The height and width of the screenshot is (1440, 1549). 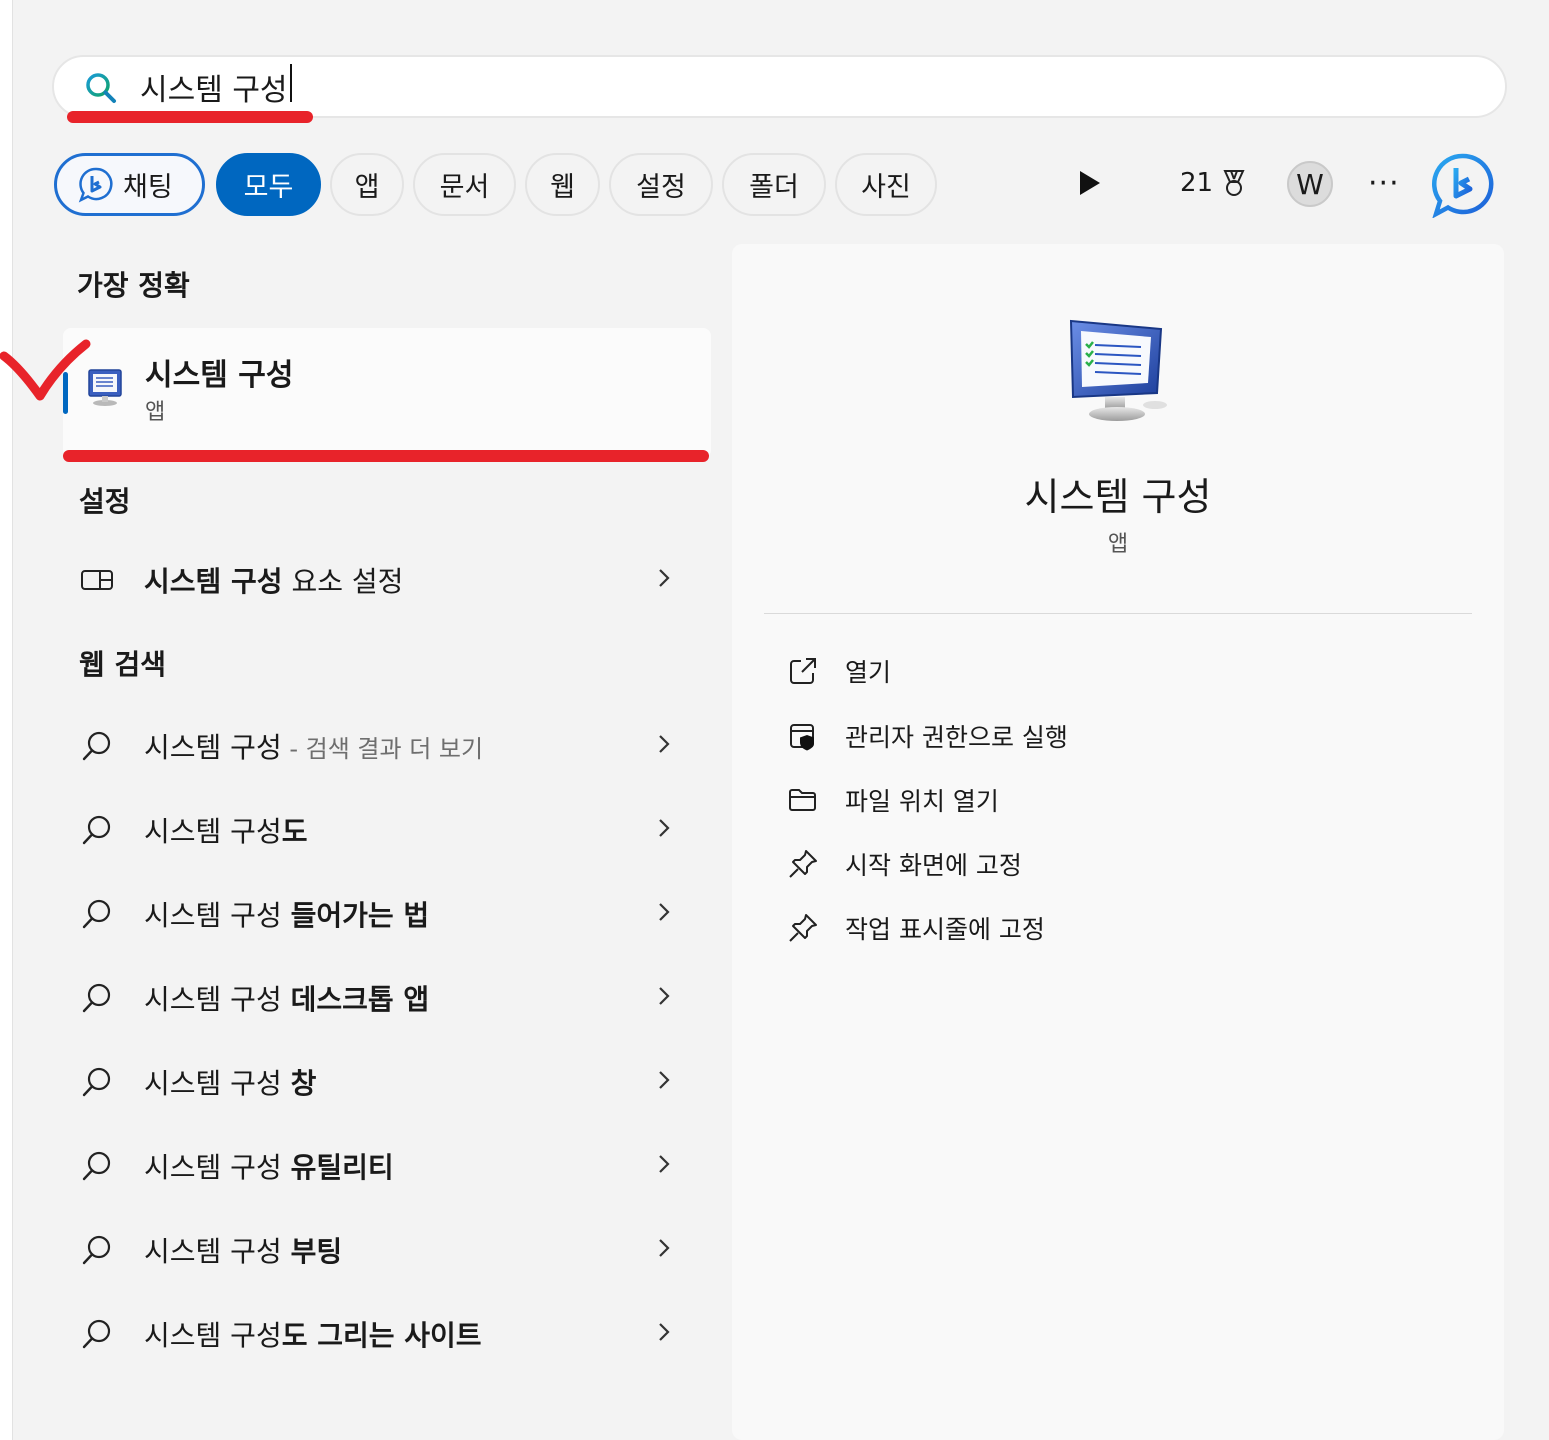 I want to click on web-search-item-label: 시스템 구성 - 검색 결과 더 보기, so click(x=313, y=746).